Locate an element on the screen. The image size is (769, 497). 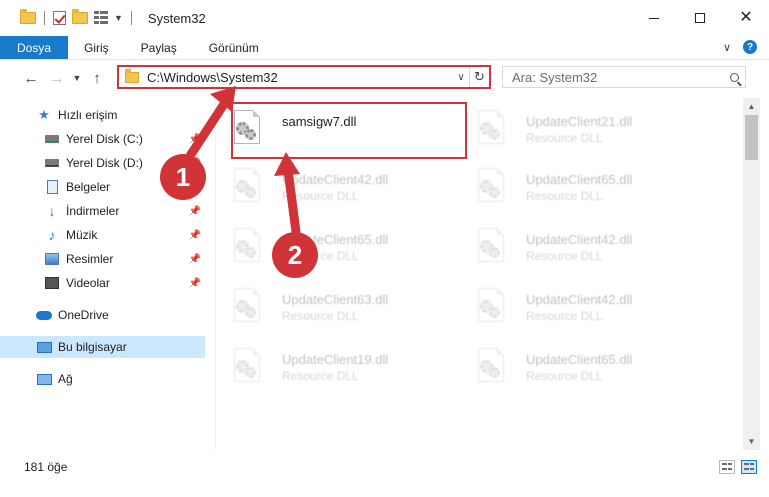
file-item: UpdateClient63.dll Resource DLL is located at coordinates (336, 306).